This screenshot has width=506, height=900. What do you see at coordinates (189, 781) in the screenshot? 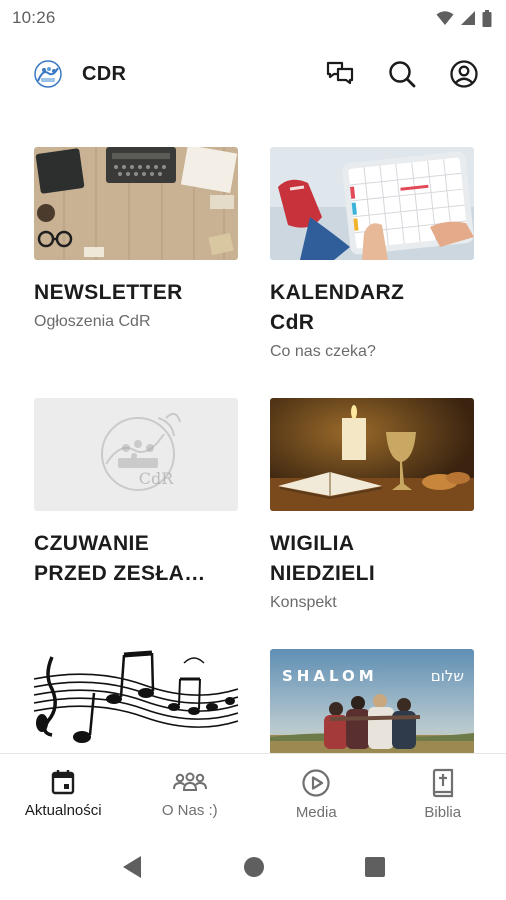
I see `group-icon` at bounding box center [189, 781].